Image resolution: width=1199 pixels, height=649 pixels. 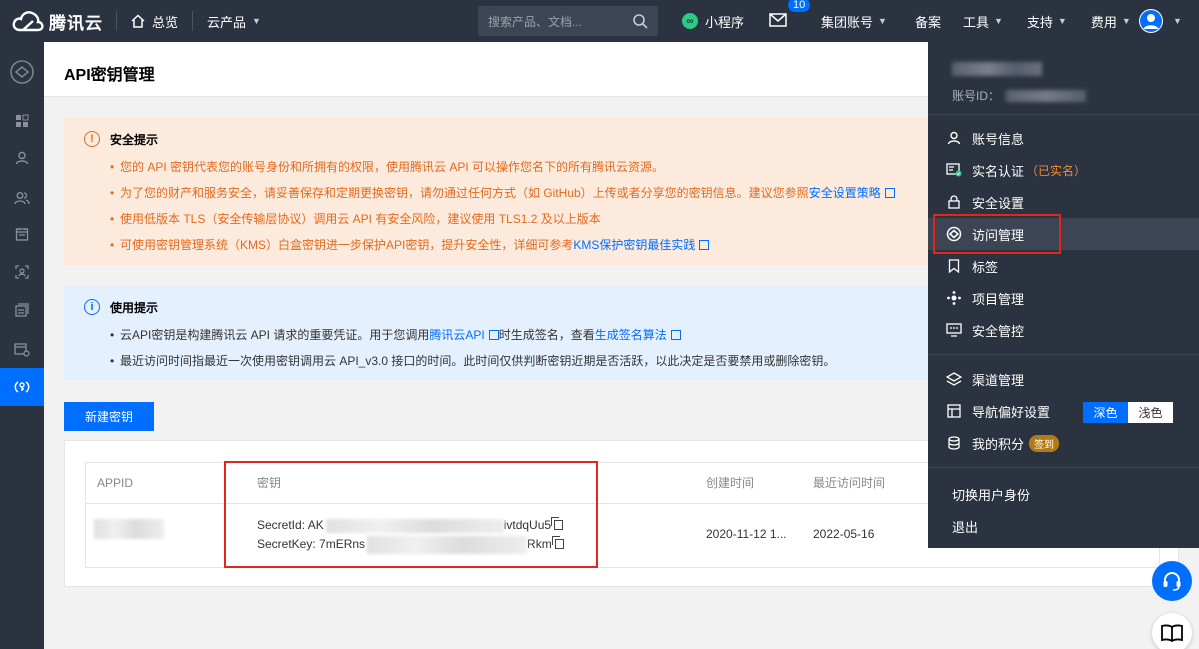 I want to click on theme-toggle: 深色 浅色, so click(x=1128, y=412).